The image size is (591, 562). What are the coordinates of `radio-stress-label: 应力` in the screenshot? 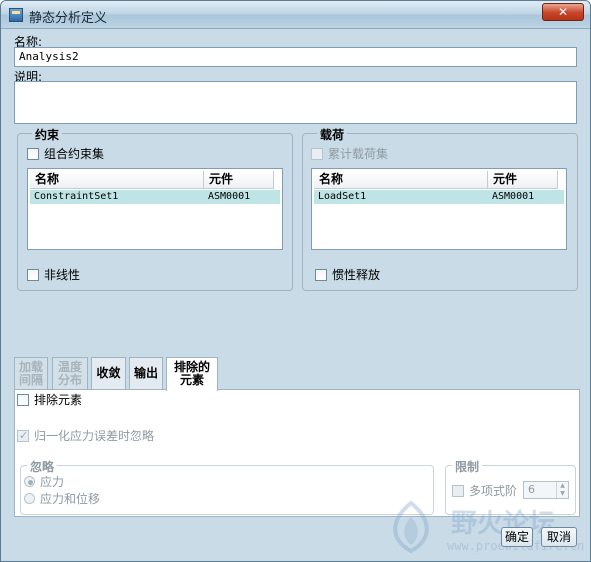 It's located at (52, 482).